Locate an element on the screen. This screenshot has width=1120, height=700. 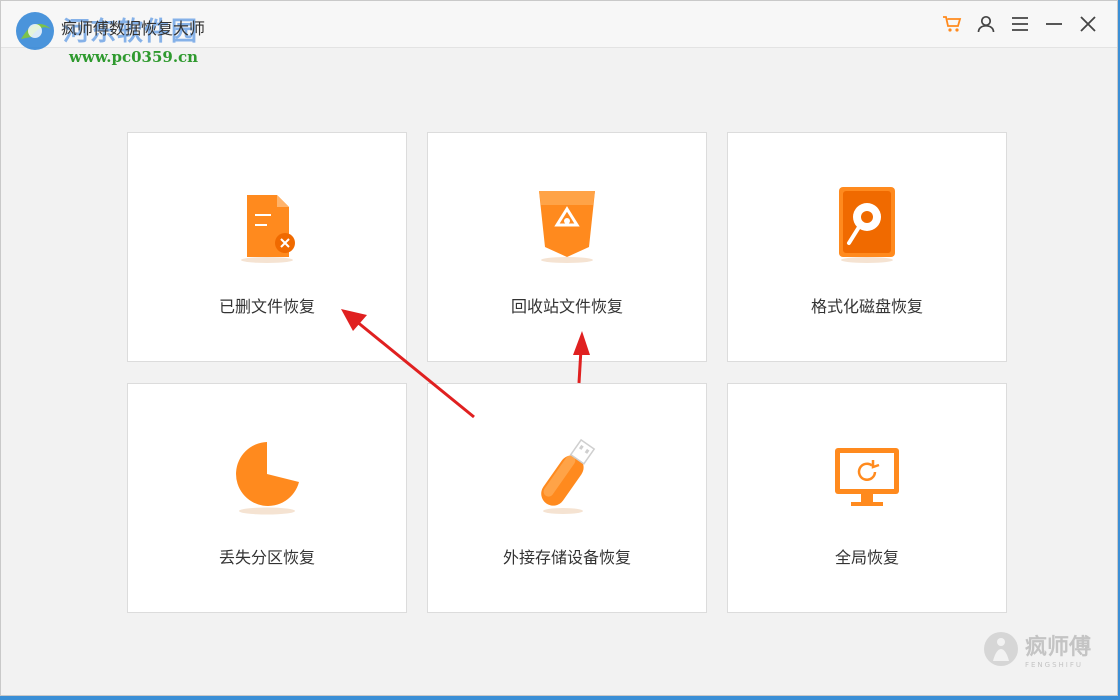
window-title: 疯师傅数据恢复大师 is located at coordinates (133, 28).